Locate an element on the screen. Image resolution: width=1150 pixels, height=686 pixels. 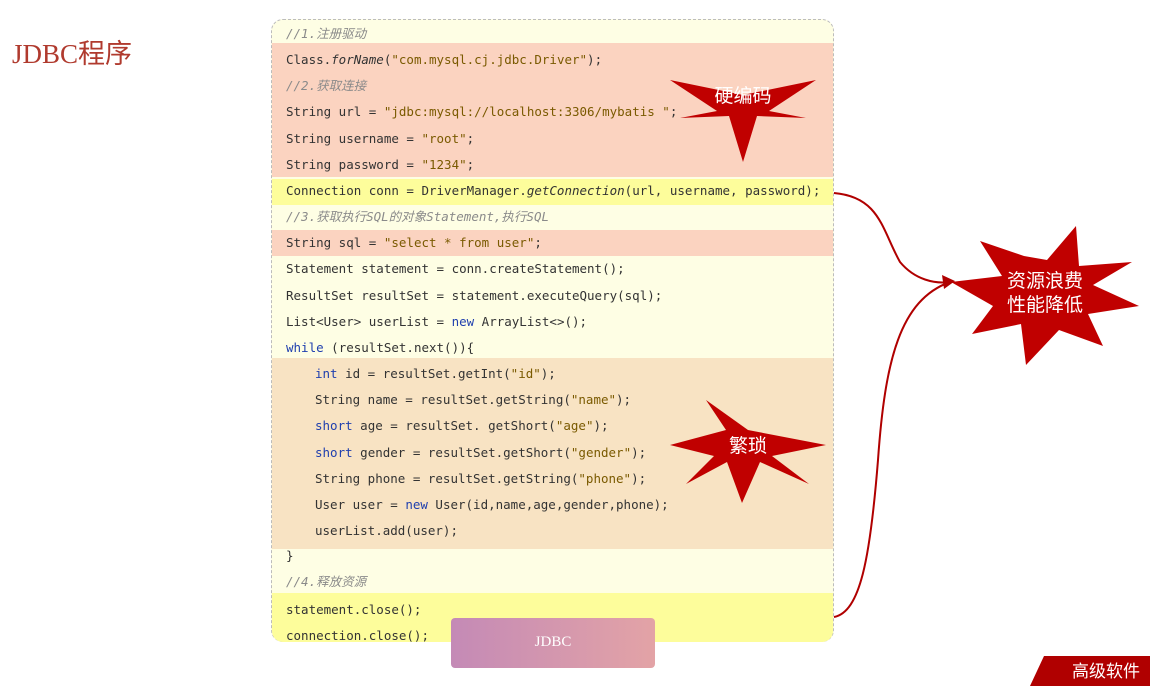
corner-banner-text: 高级软件 is located at coordinates (1106, 672).